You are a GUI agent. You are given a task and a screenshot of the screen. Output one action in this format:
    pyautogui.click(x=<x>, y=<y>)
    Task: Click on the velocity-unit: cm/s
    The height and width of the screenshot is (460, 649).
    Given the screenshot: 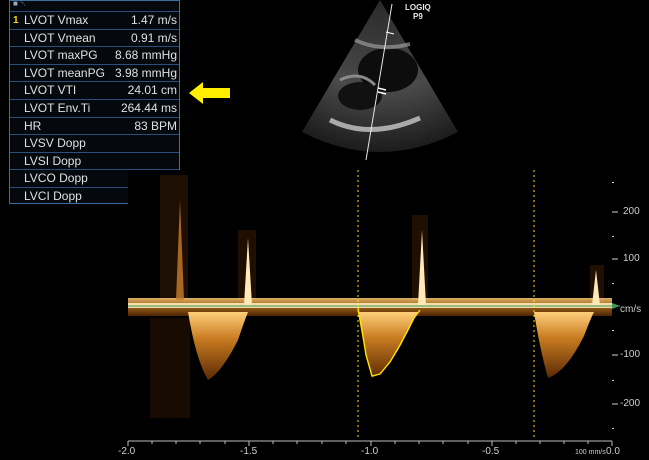 What is the action you would take?
    pyautogui.click(x=631, y=309)
    